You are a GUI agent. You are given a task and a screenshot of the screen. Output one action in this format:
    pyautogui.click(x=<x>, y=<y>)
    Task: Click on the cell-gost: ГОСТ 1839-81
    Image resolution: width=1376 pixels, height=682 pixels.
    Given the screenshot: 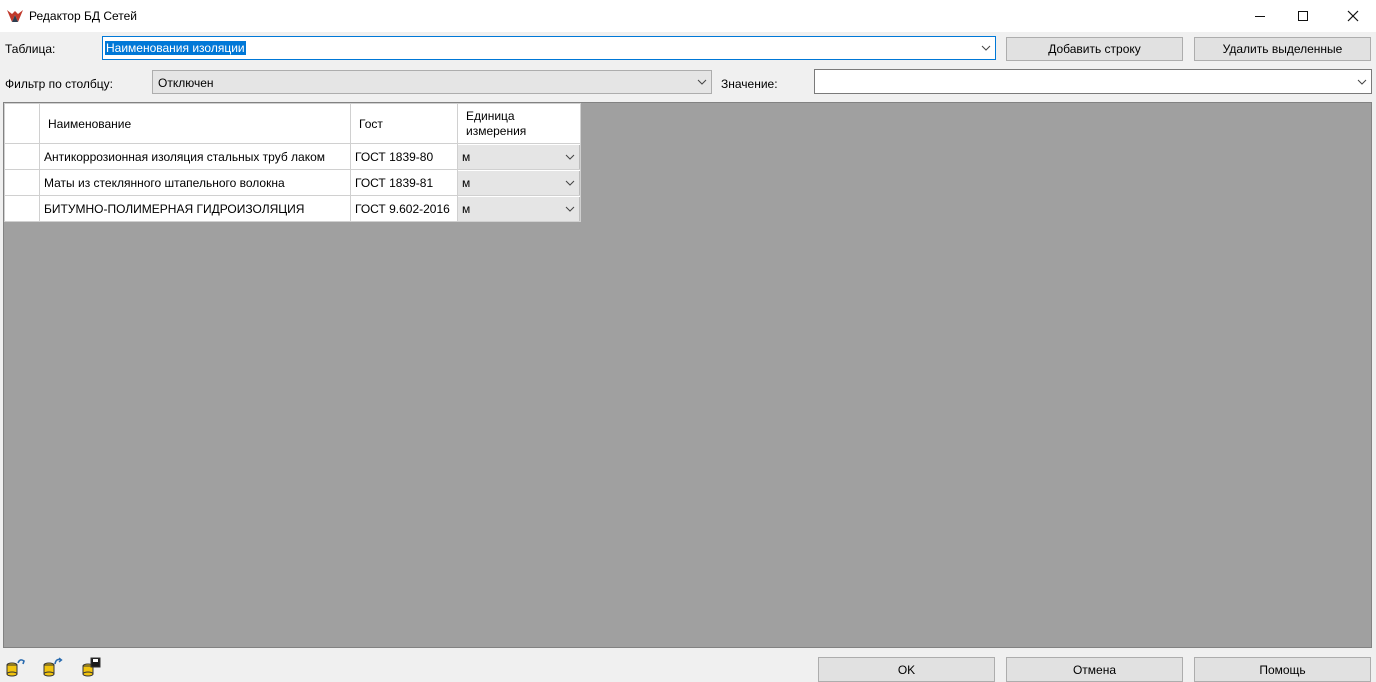 What is the action you would take?
    pyautogui.click(x=404, y=182)
    